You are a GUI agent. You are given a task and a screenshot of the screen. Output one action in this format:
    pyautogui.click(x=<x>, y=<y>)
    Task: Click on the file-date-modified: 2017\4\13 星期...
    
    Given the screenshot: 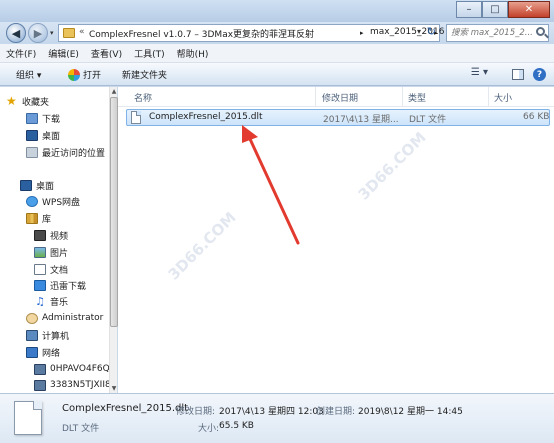 What is the action you would take?
    pyautogui.click(x=361, y=120)
    